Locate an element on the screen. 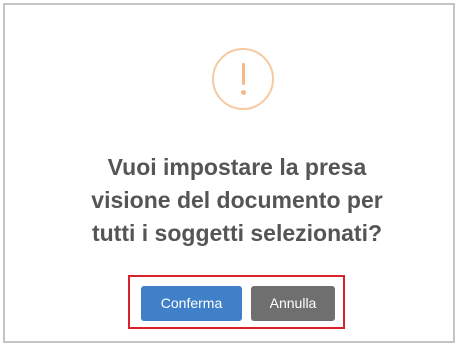  exclamation-circle-icon is located at coordinates (243, 79).